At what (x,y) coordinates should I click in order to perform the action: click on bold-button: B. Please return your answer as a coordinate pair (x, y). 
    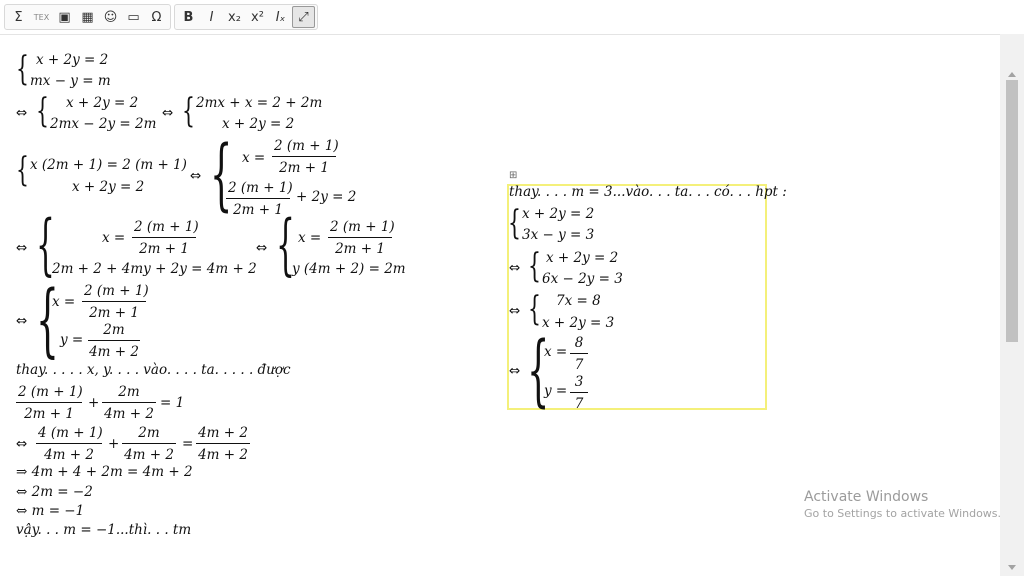
    Looking at the image, I should click on (188, 17).